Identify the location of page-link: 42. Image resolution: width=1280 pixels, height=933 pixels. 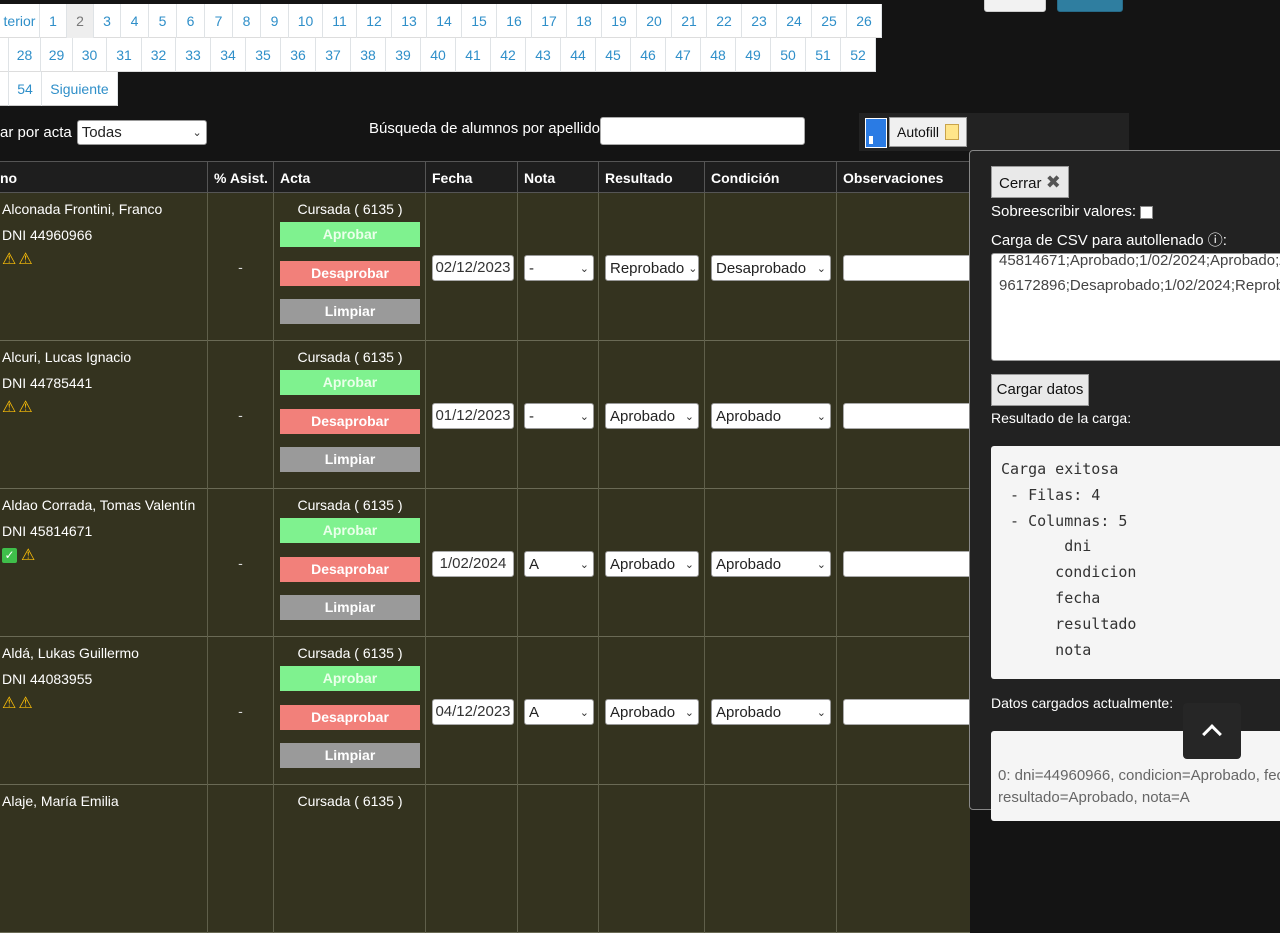
(508, 55).